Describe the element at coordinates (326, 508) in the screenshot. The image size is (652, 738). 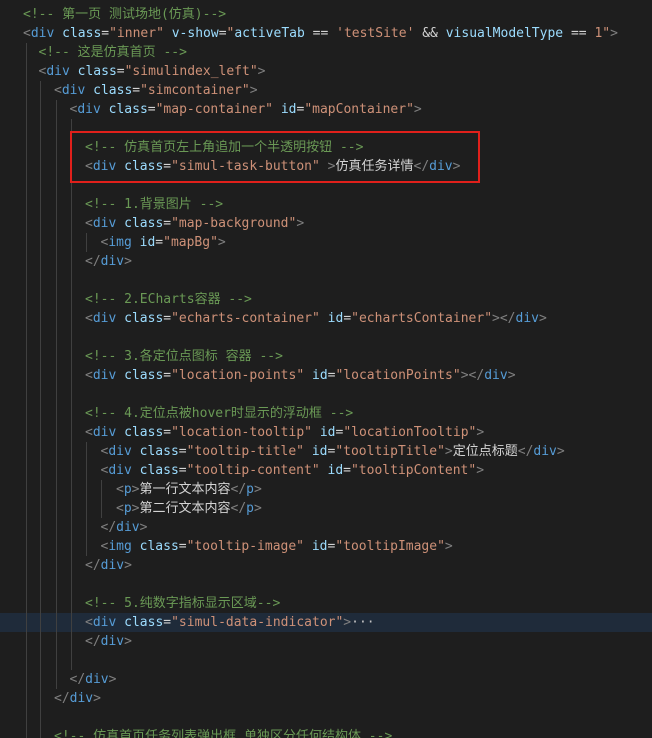
I see `code-line: <p>第二行文本内容</p>` at that location.